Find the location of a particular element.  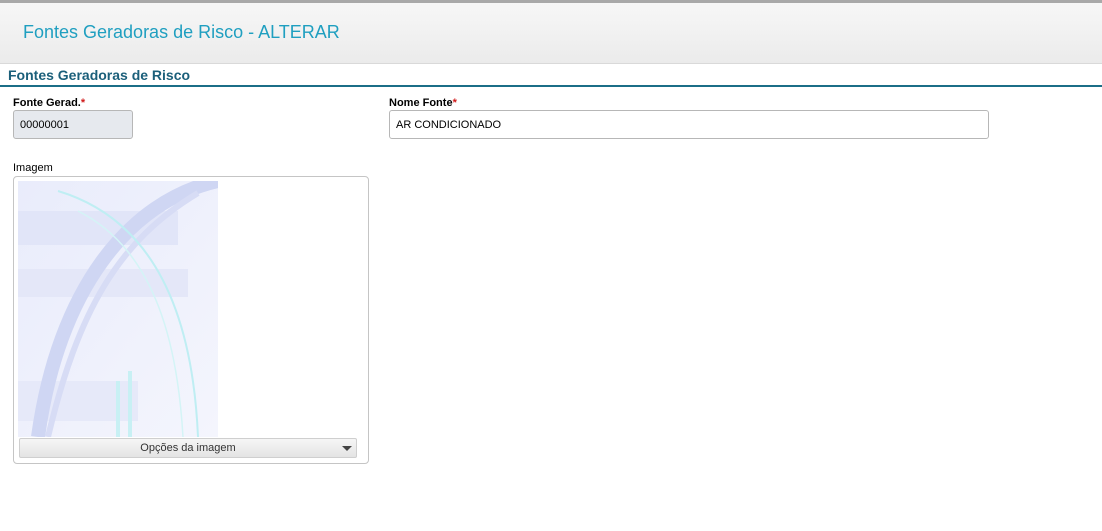

chevron-down-icon is located at coordinates (347, 448).